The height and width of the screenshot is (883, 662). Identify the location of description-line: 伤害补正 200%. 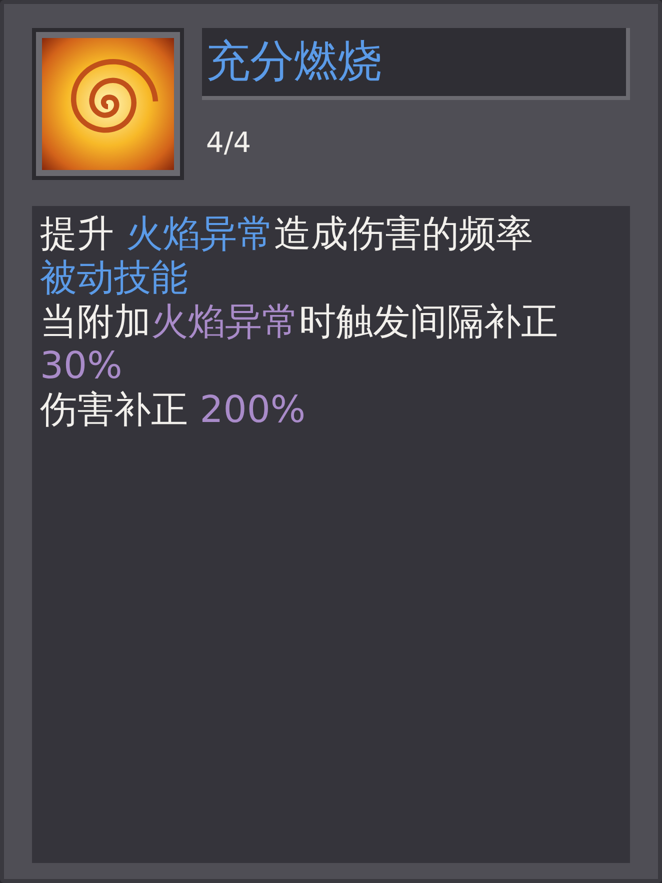
(173, 410).